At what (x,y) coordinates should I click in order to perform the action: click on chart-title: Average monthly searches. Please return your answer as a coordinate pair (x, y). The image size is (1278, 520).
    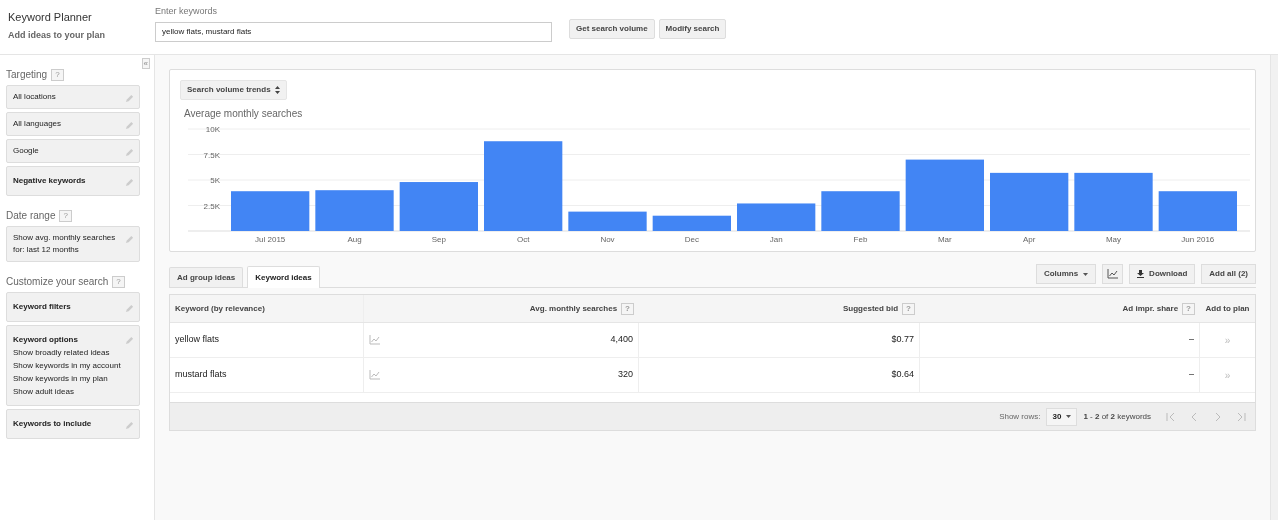
    Looking at the image, I should click on (244, 114).